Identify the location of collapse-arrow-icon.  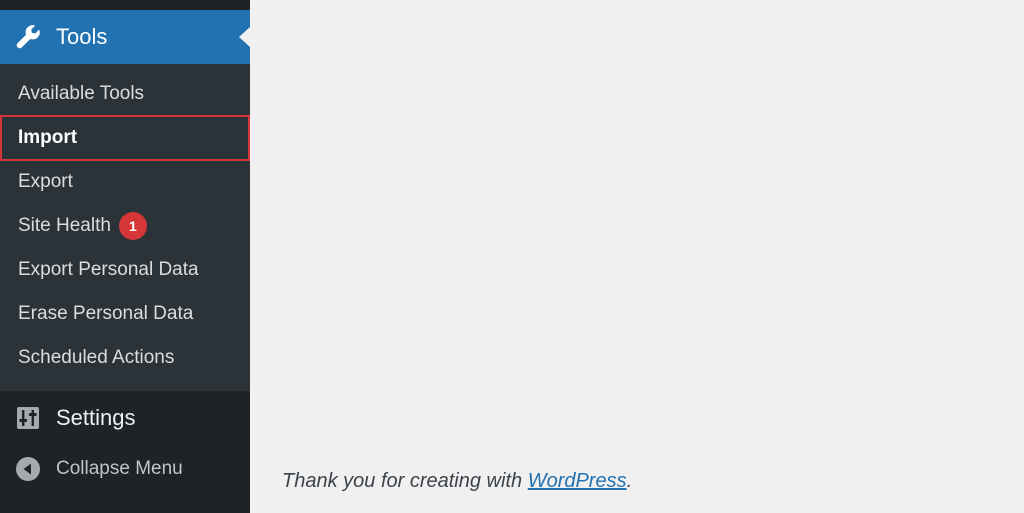
(28, 469).